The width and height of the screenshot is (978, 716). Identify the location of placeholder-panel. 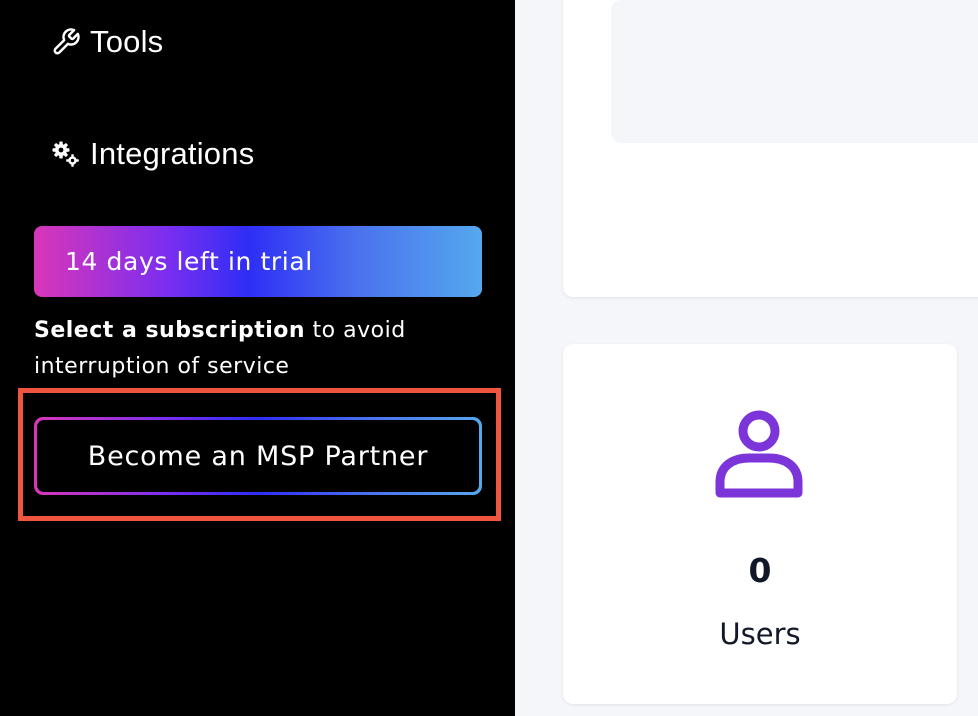
(794, 71).